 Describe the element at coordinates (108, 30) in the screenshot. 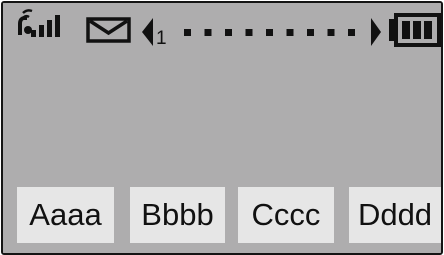

I see `envelope-icon` at that location.